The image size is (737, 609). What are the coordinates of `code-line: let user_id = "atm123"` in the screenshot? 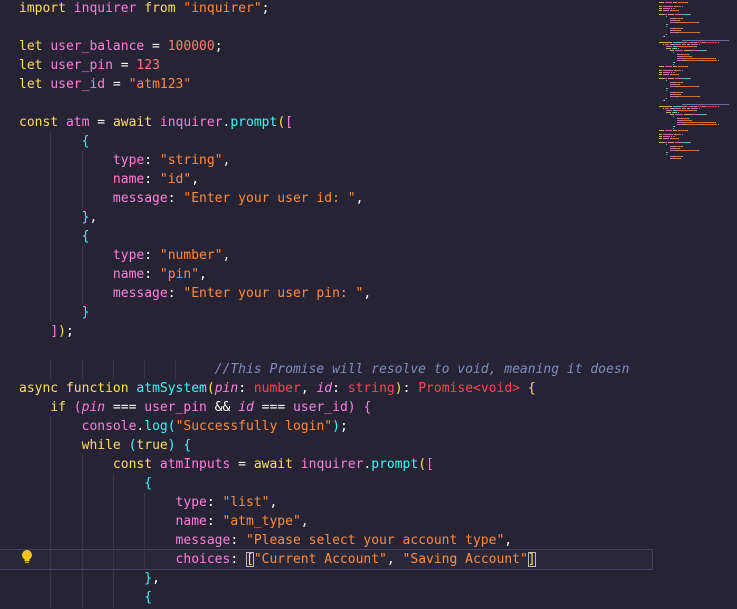 It's located at (337, 84).